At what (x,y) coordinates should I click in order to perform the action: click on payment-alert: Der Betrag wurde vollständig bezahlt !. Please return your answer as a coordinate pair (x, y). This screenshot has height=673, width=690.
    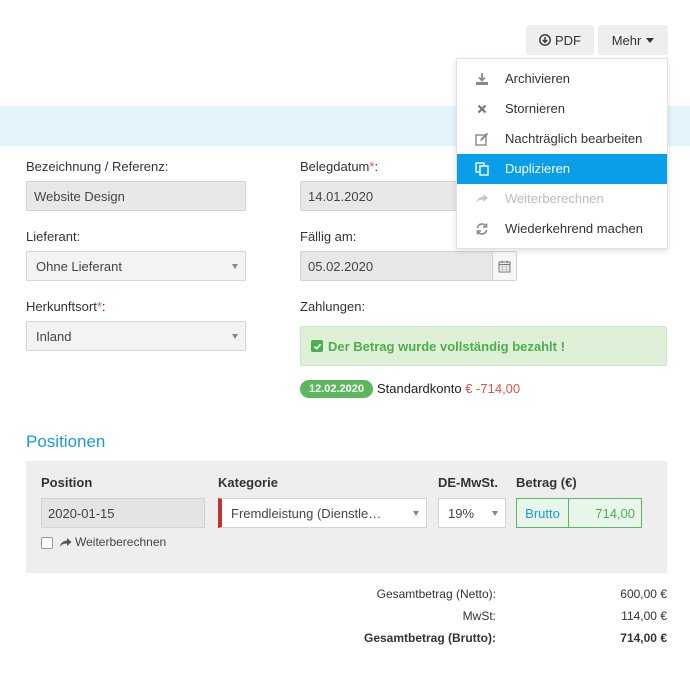
    Looking at the image, I should click on (483, 346).